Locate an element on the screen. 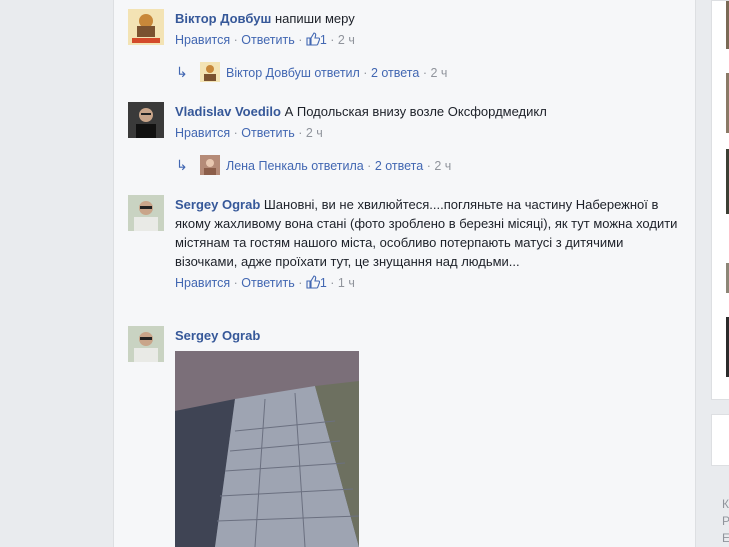 This screenshot has width=729, height=547. comment-text: напиши меру is located at coordinates (314, 18).